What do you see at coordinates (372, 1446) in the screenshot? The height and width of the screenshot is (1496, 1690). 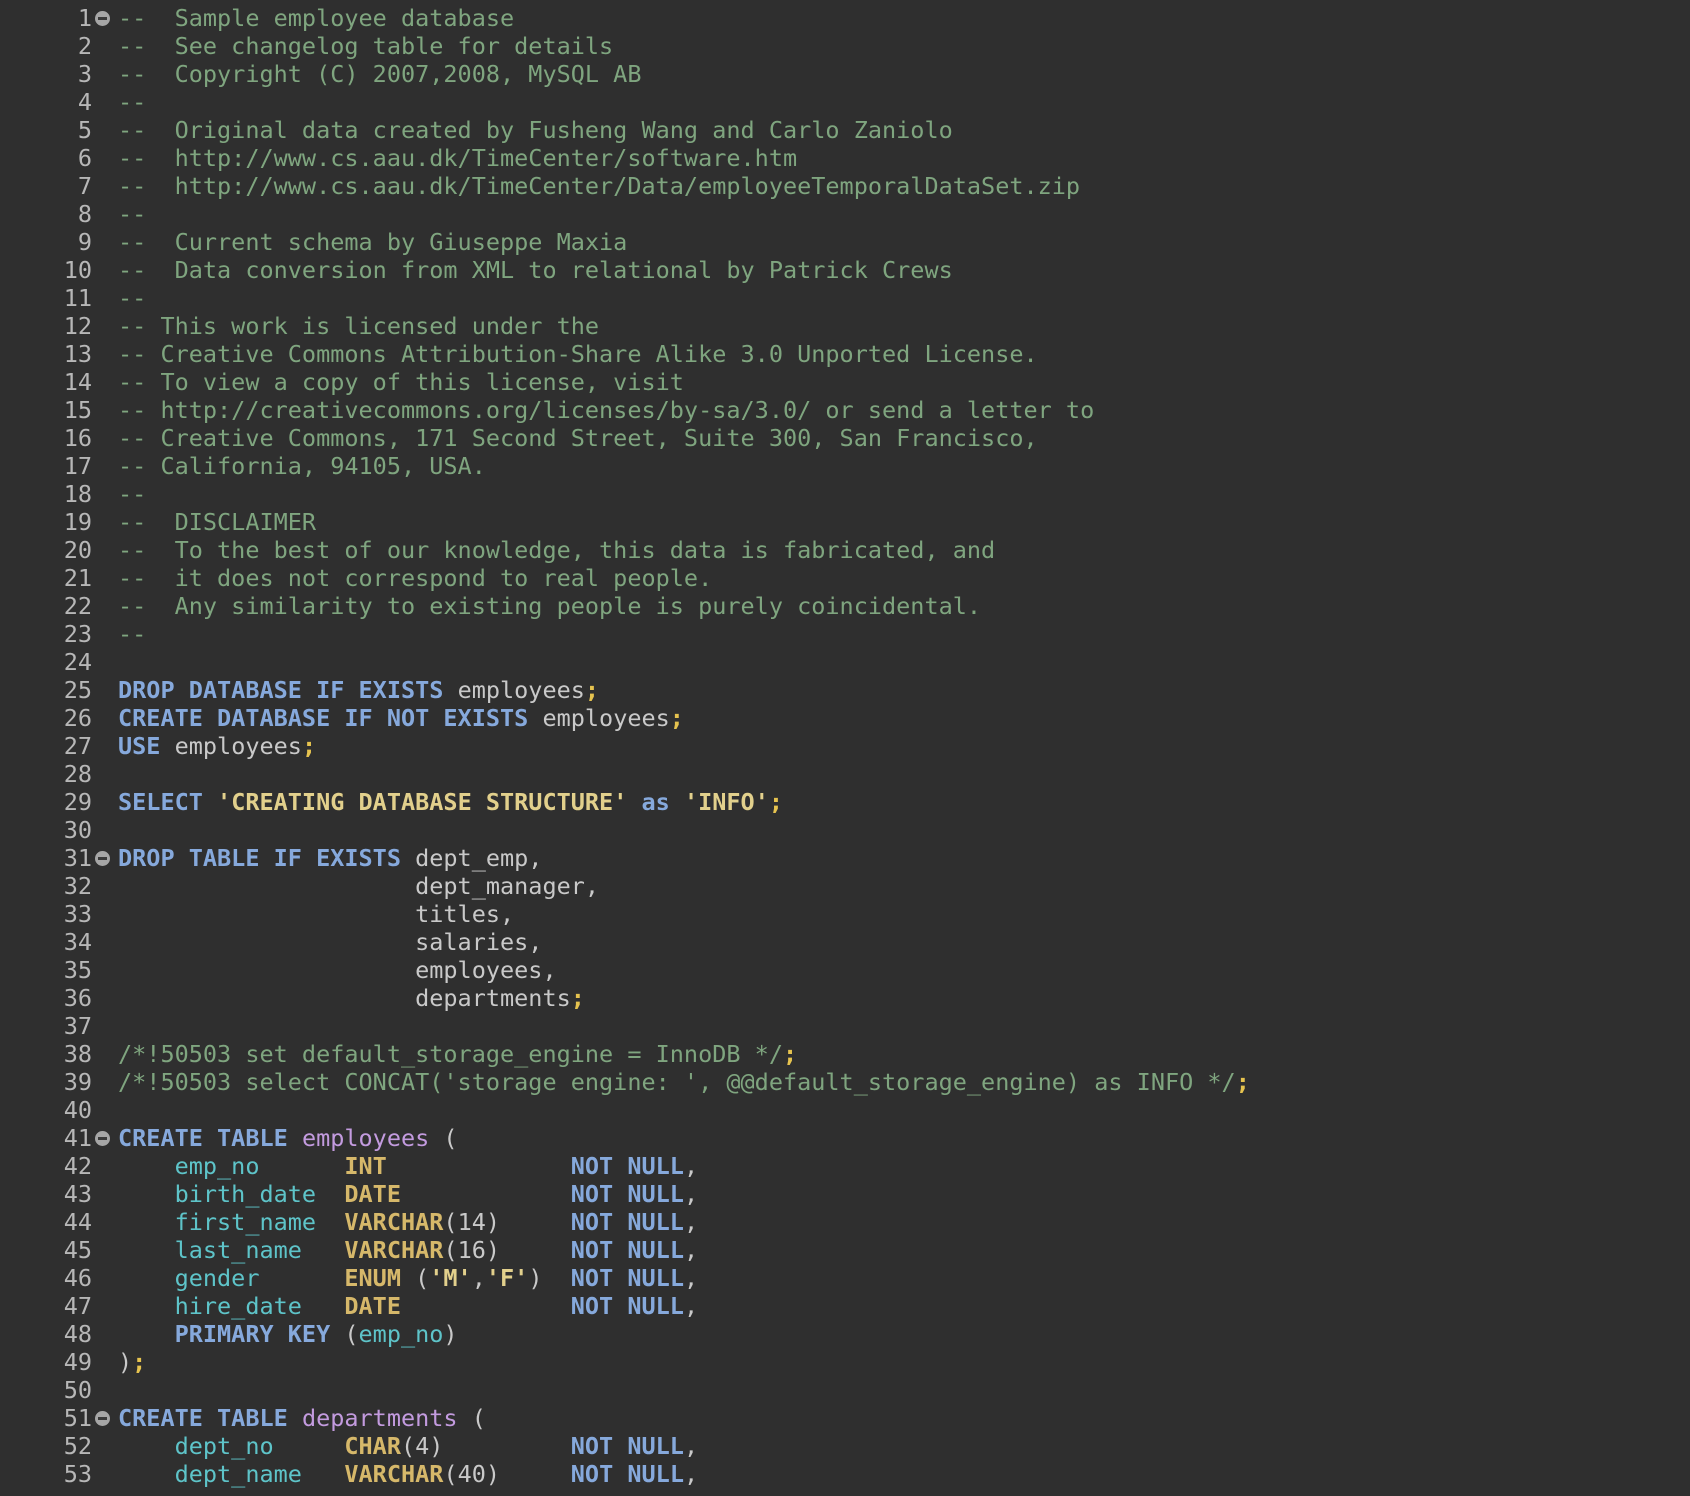 I see `token-type: CHAR` at bounding box center [372, 1446].